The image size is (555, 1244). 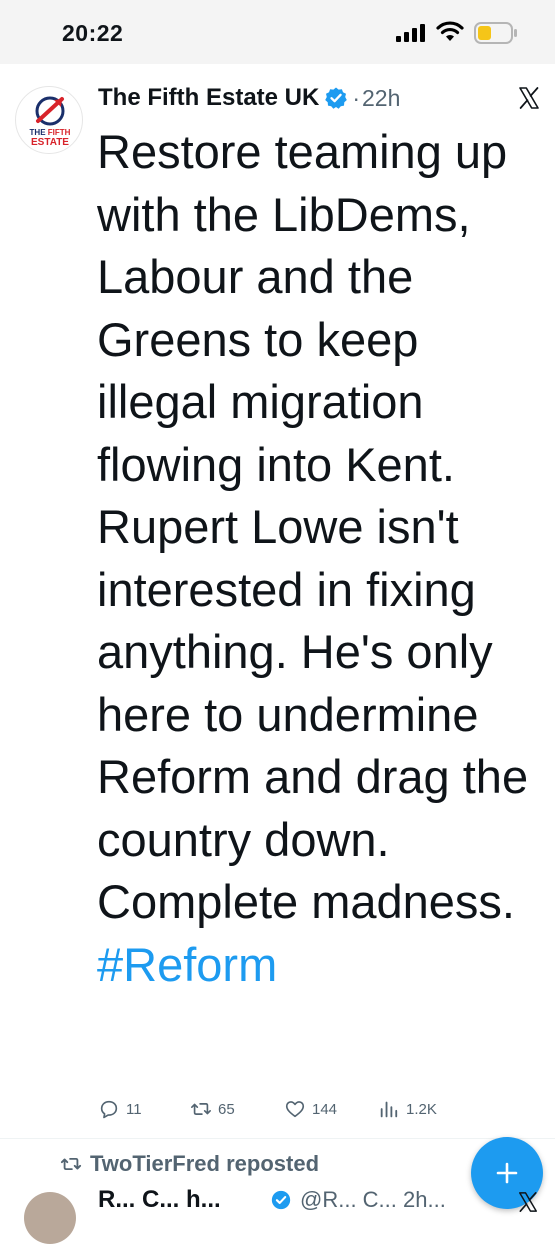 I want to click on reposted-by-label: TwoTierFred reposted, so click(x=204, y=1164).